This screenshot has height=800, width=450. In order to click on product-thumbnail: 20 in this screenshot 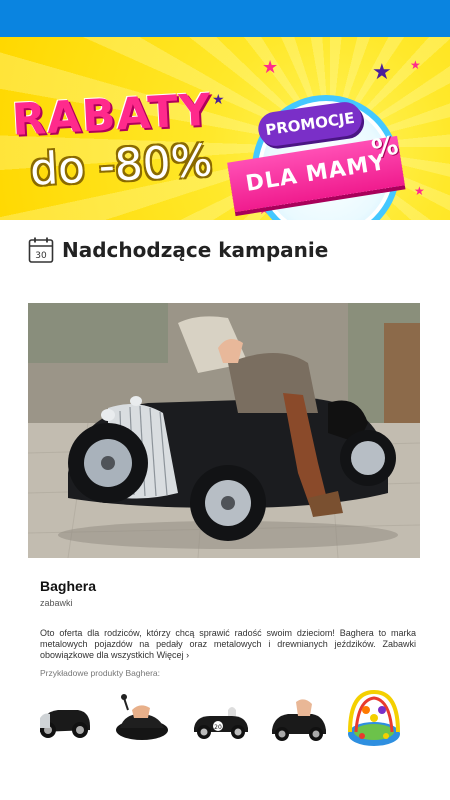, I will do `click(220, 719)`.